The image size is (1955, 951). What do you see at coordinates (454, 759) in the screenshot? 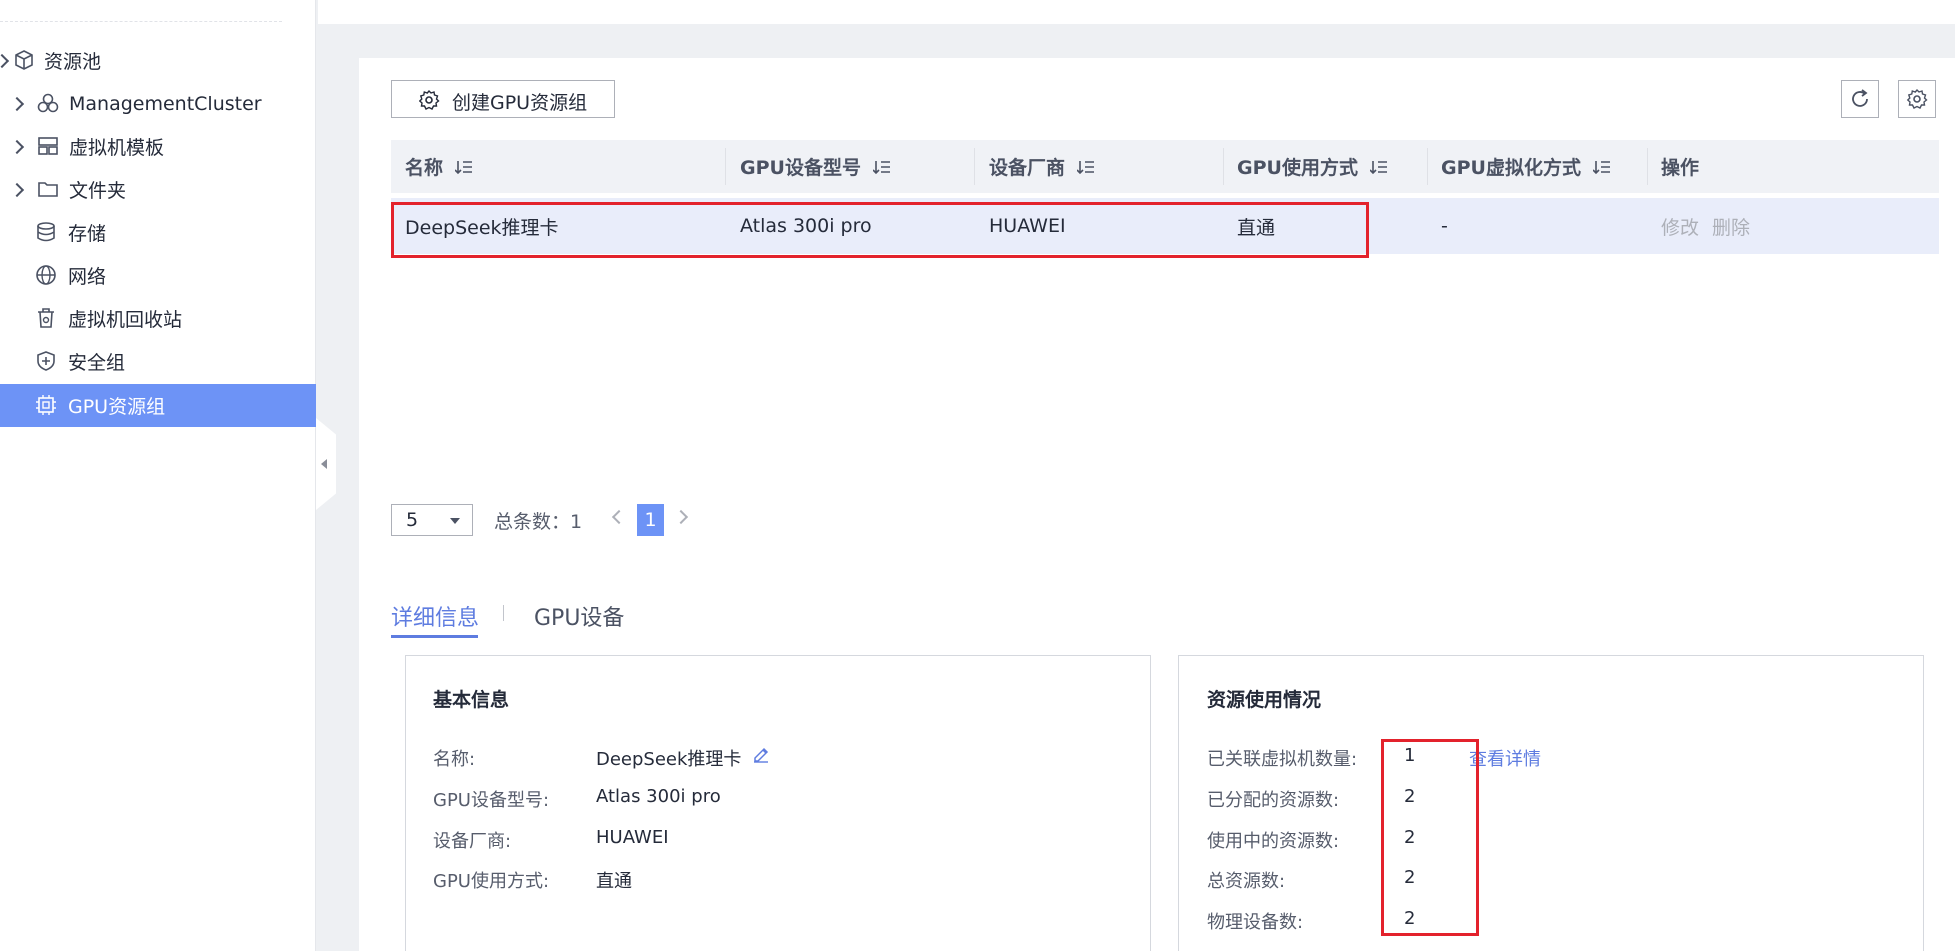
I see `name-label: 名称:` at bounding box center [454, 759].